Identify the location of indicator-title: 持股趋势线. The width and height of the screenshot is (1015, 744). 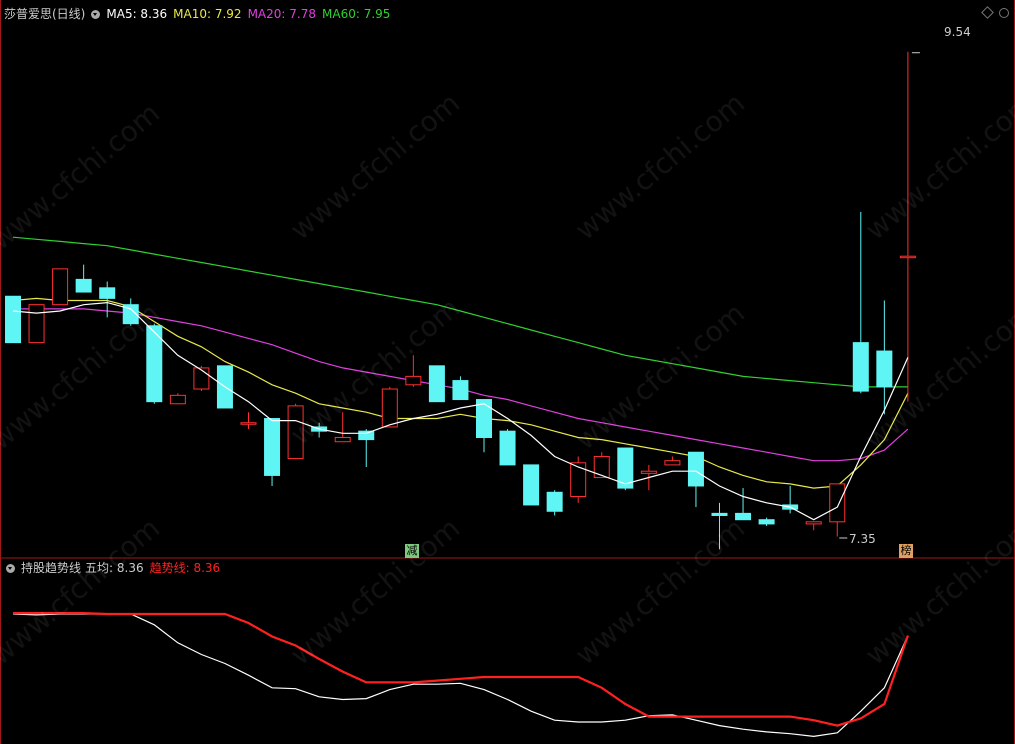
(51, 568).